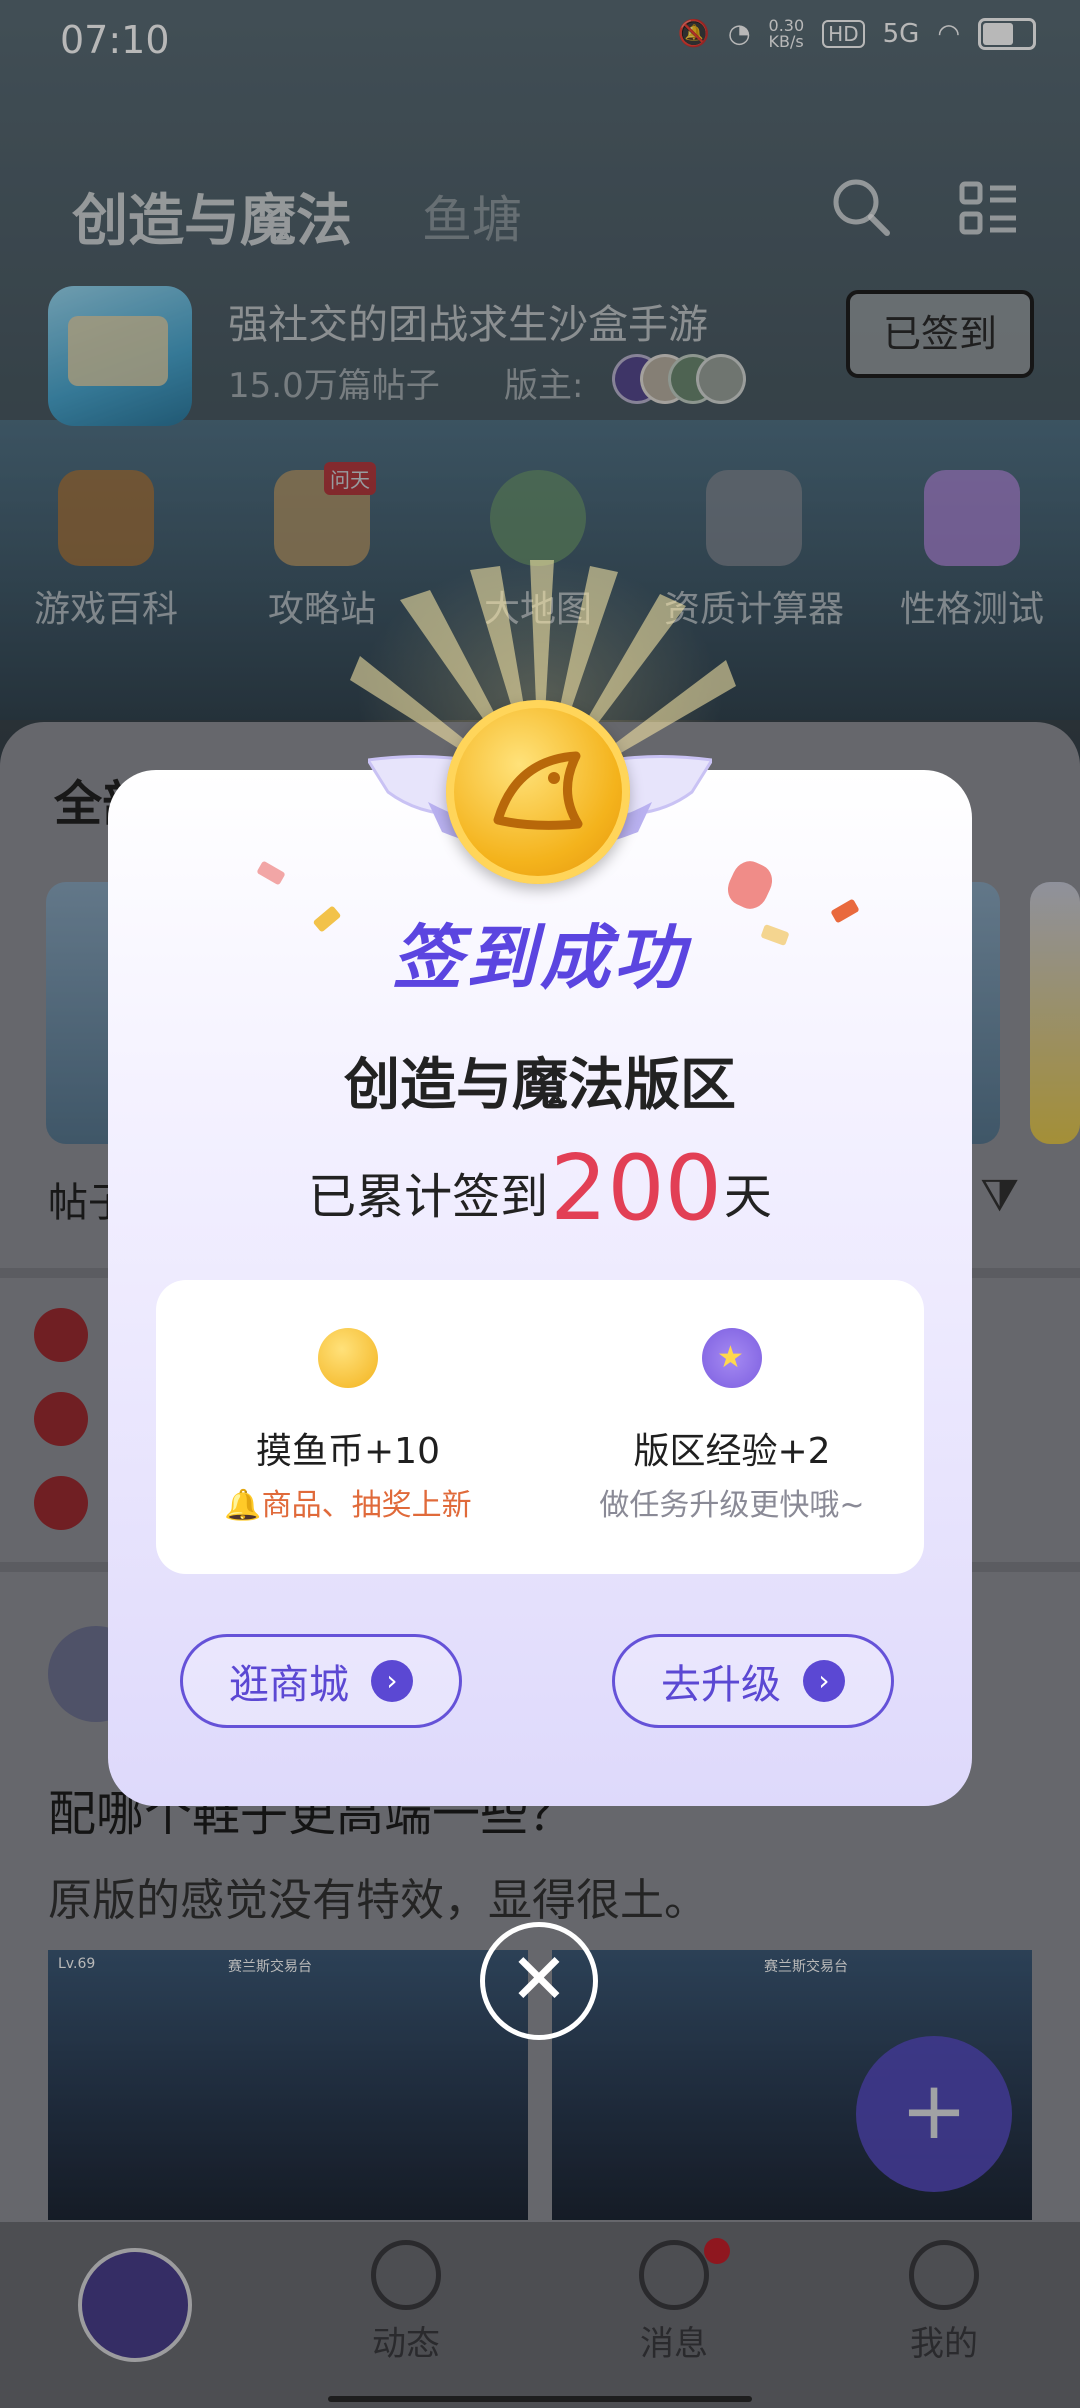 The height and width of the screenshot is (2408, 1080). Describe the element at coordinates (348, 1451) in the screenshot. I see `reward-coins: 摸鱼币+10` at that location.